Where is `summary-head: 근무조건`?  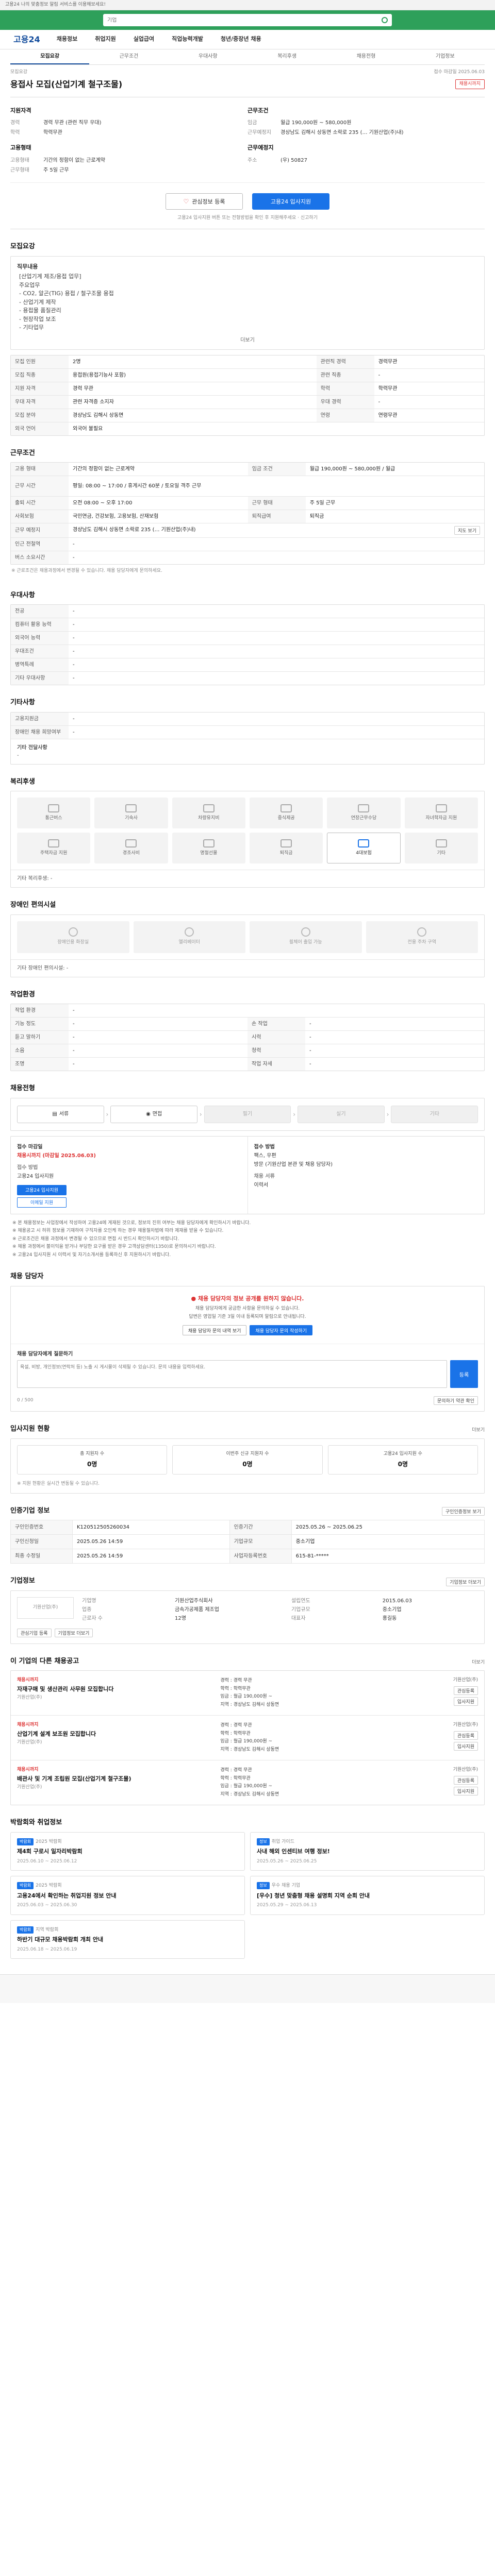 summary-head: 근무조건 is located at coordinates (258, 111).